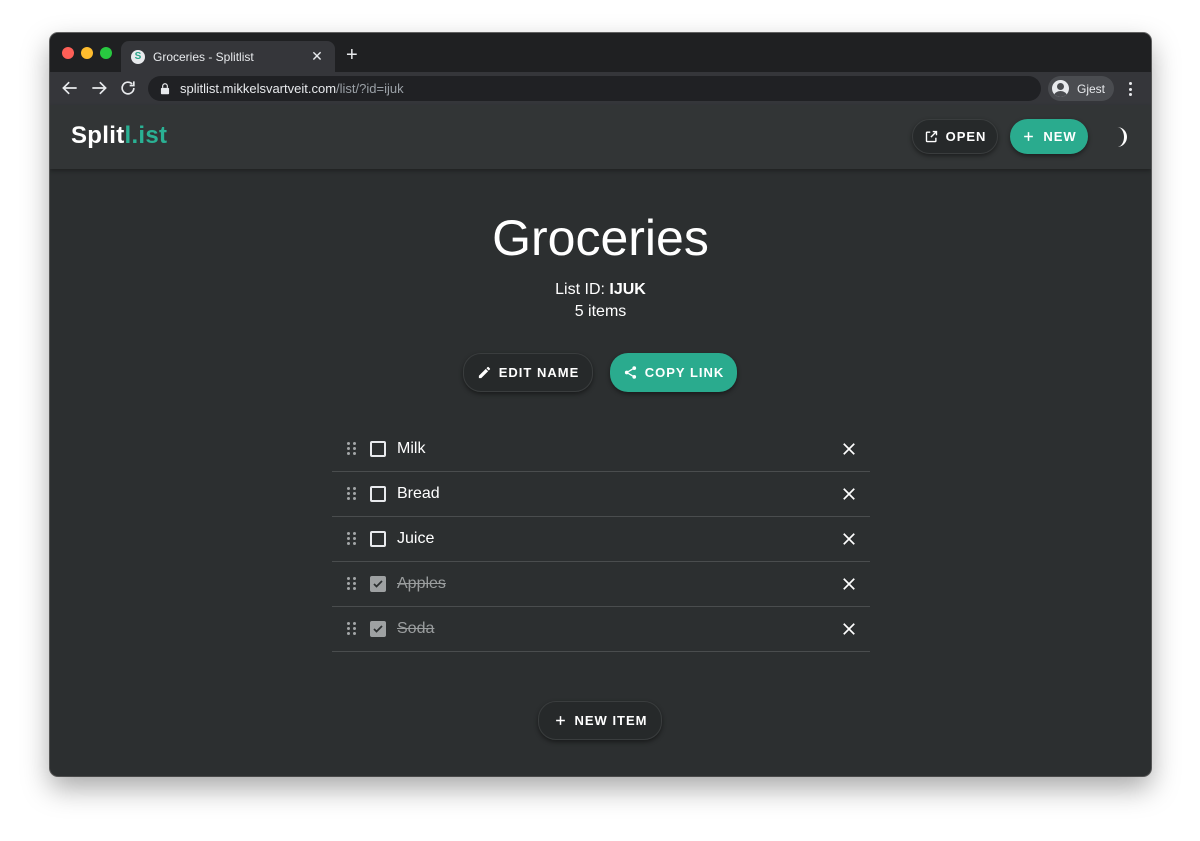  Describe the element at coordinates (611, 720) in the screenshot. I see `new-item-button-label: NEW ITEM` at that location.